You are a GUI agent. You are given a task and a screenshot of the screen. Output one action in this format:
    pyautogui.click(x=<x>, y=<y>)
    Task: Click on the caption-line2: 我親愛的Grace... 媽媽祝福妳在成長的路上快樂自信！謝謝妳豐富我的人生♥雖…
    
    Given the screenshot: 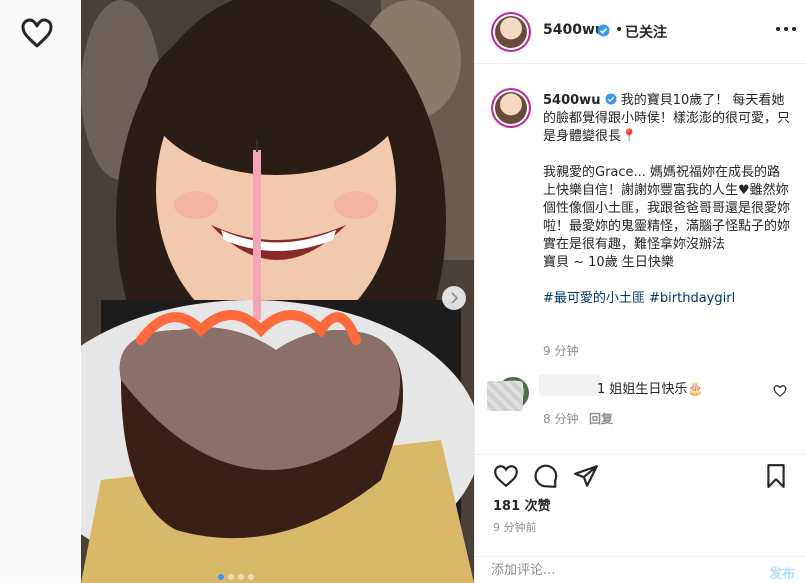 What is the action you would take?
    pyautogui.click(x=667, y=208)
    